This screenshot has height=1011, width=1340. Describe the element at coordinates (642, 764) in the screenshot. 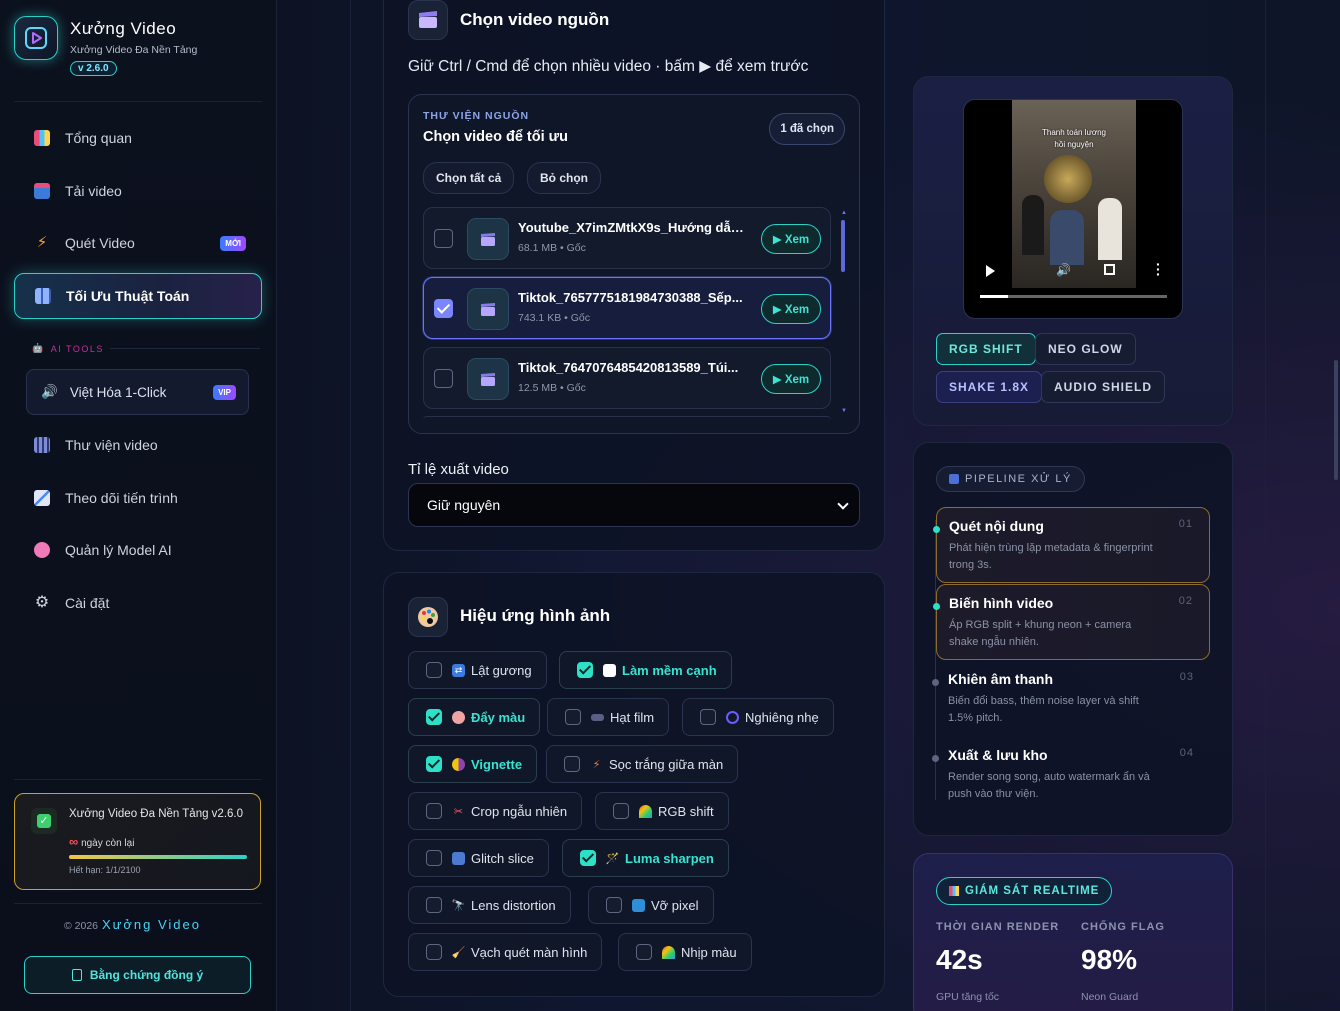

I see `effect-white-stripe: ⚡ Sọc trắng giữa màn` at that location.